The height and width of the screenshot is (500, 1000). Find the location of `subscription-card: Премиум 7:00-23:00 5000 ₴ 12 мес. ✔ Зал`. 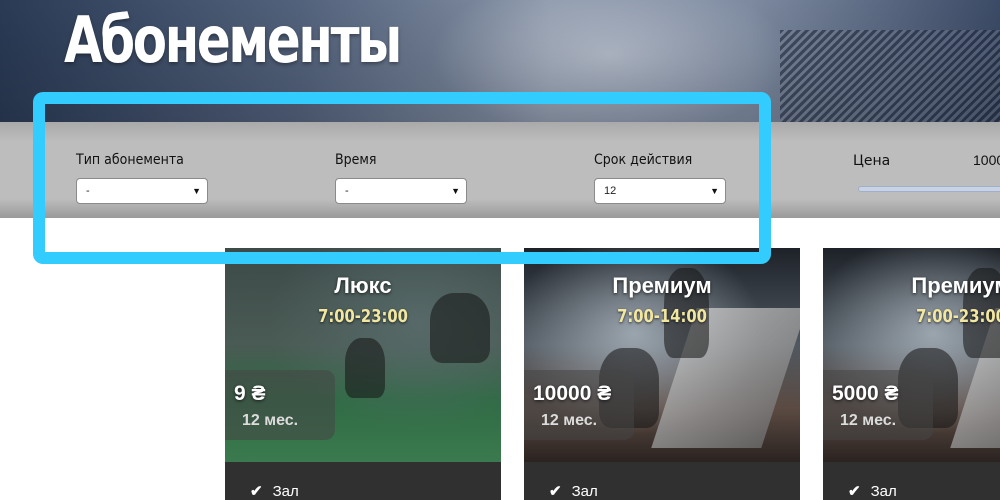

subscription-card: Премиум 7:00-23:00 5000 ₴ 12 мес. ✔ Зал is located at coordinates (911, 374).